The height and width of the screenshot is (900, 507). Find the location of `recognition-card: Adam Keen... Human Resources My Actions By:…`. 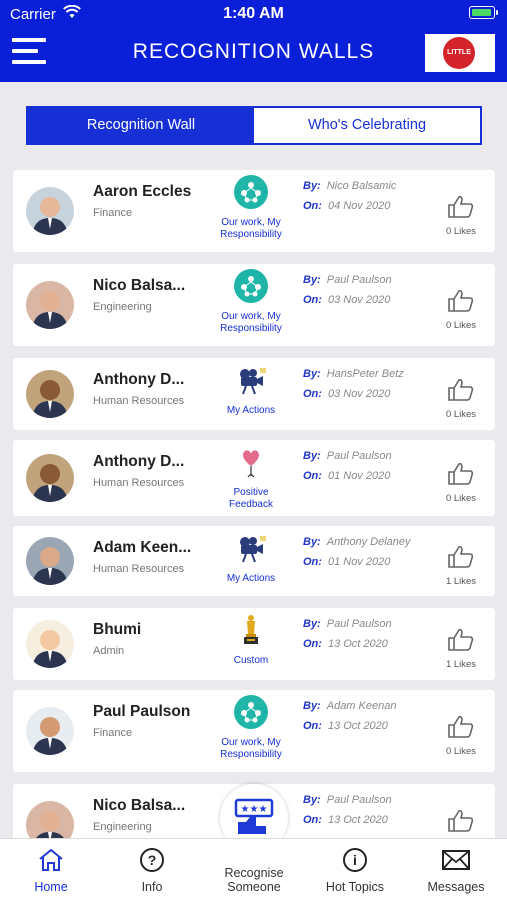

recognition-card: Adam Keen... Human Resources My Actions By:… is located at coordinates (254, 561).